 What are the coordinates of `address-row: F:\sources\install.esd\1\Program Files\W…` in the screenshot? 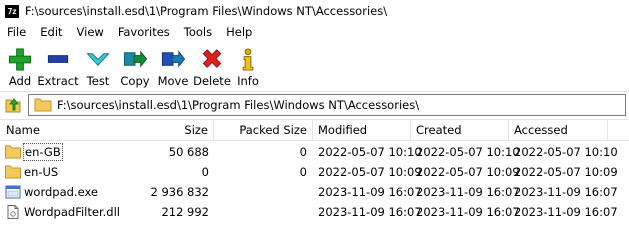 It's located at (314, 105).